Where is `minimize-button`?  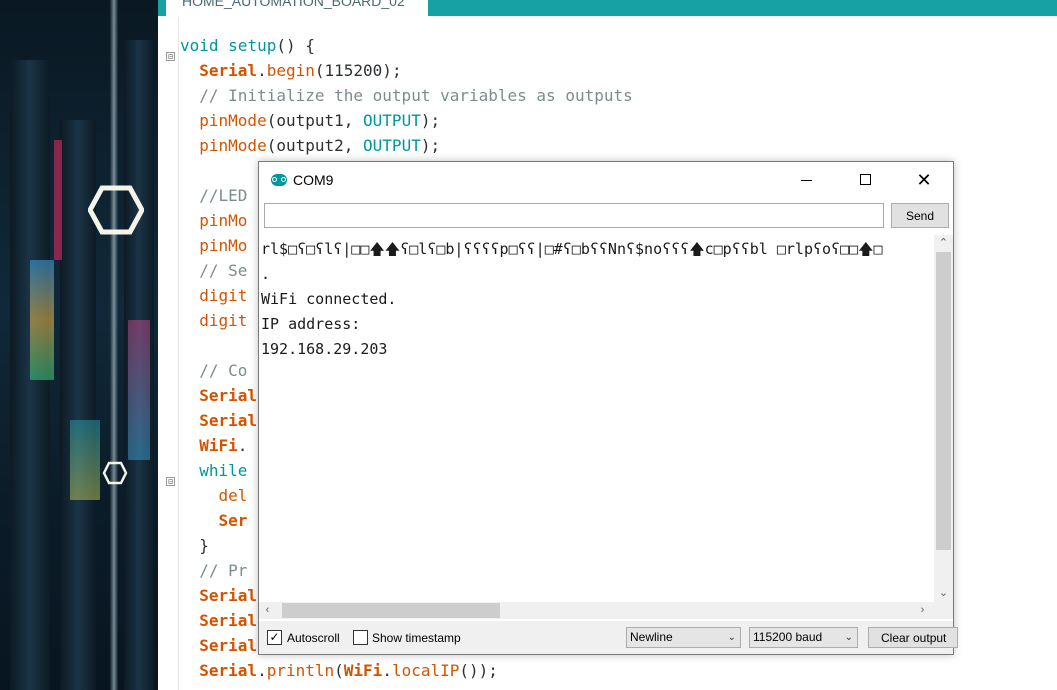
minimize-button is located at coordinates (806, 180).